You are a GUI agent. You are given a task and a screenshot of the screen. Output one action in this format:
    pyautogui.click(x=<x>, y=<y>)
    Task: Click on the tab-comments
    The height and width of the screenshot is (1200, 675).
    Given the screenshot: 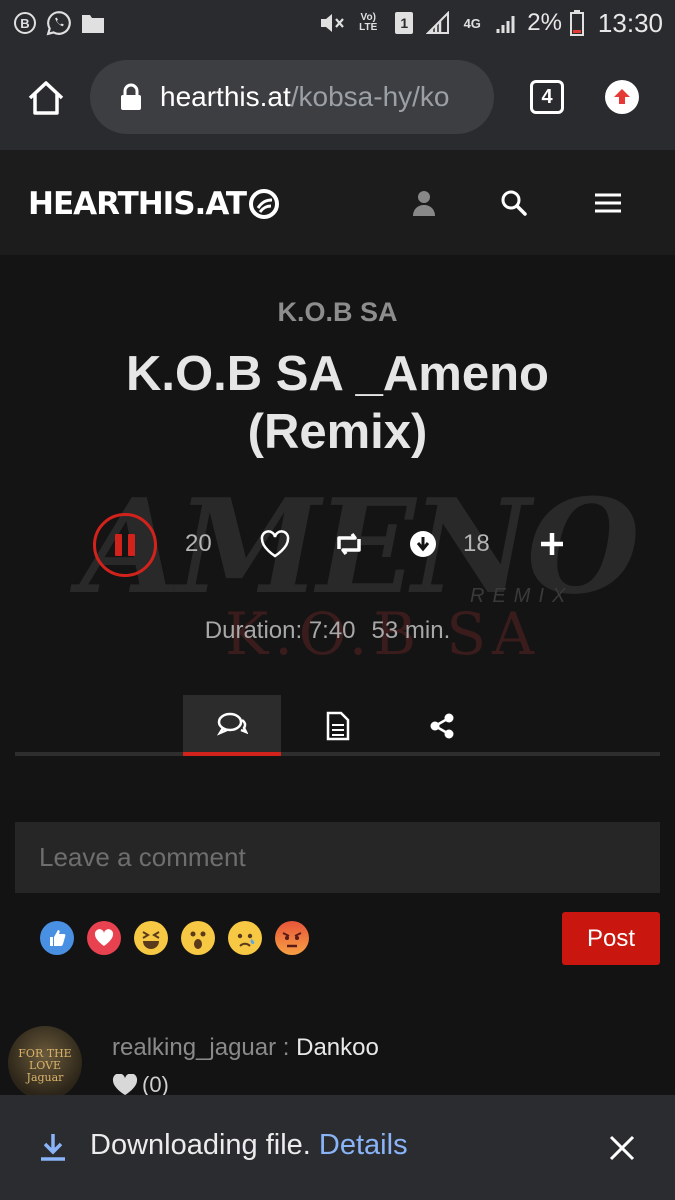 What is the action you would take?
    pyautogui.click(x=232, y=725)
    